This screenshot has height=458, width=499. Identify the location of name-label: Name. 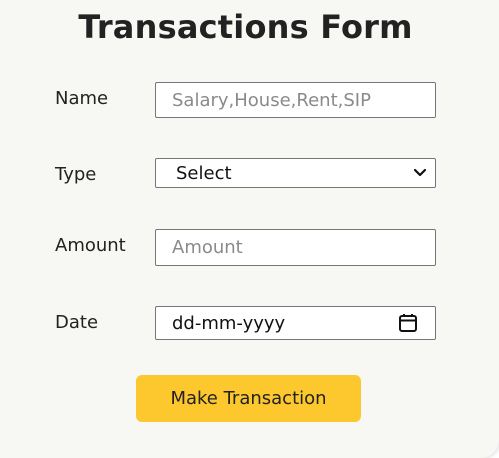
(82, 98).